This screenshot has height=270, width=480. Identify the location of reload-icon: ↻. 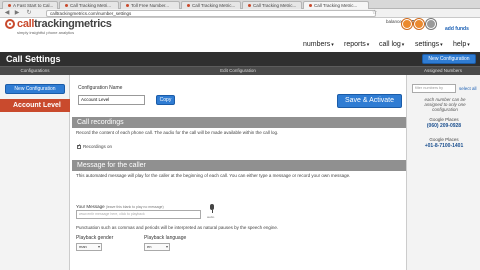
(29, 13).